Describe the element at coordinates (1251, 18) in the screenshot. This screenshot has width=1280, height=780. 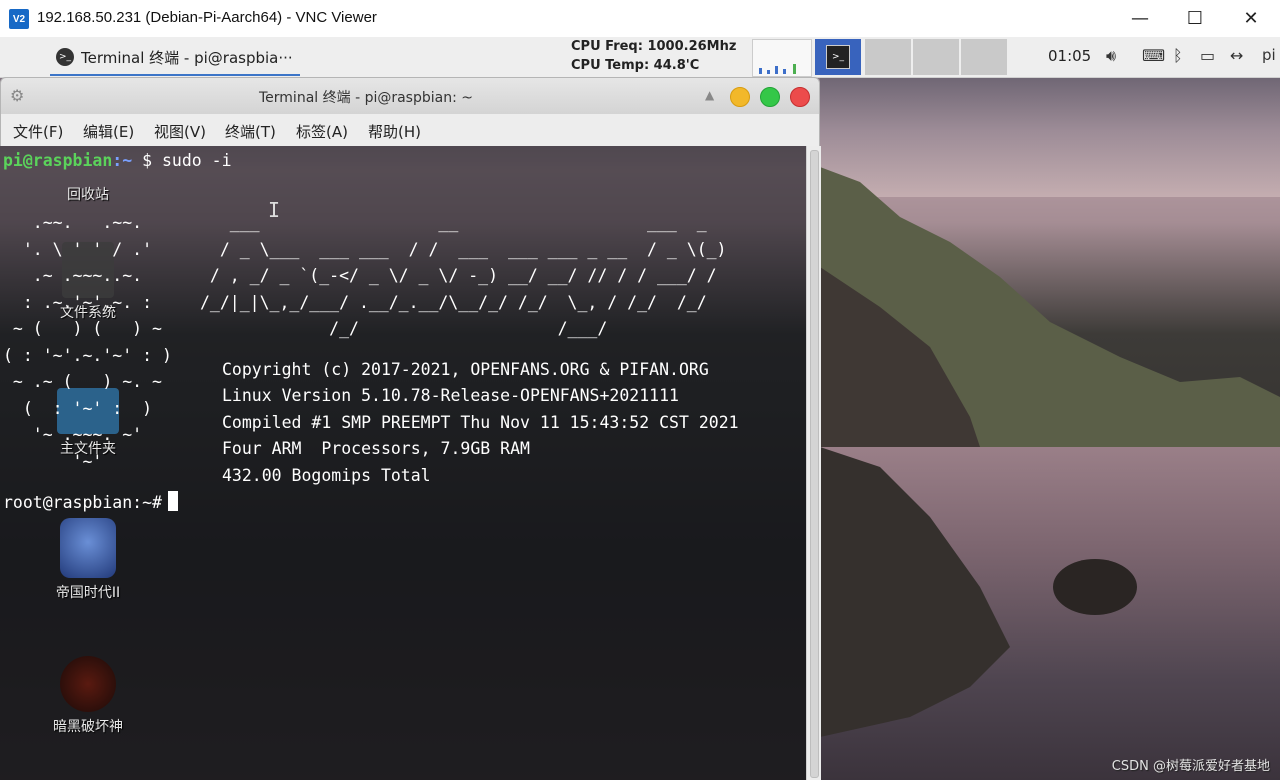
I see `close-button: ✕` at that location.